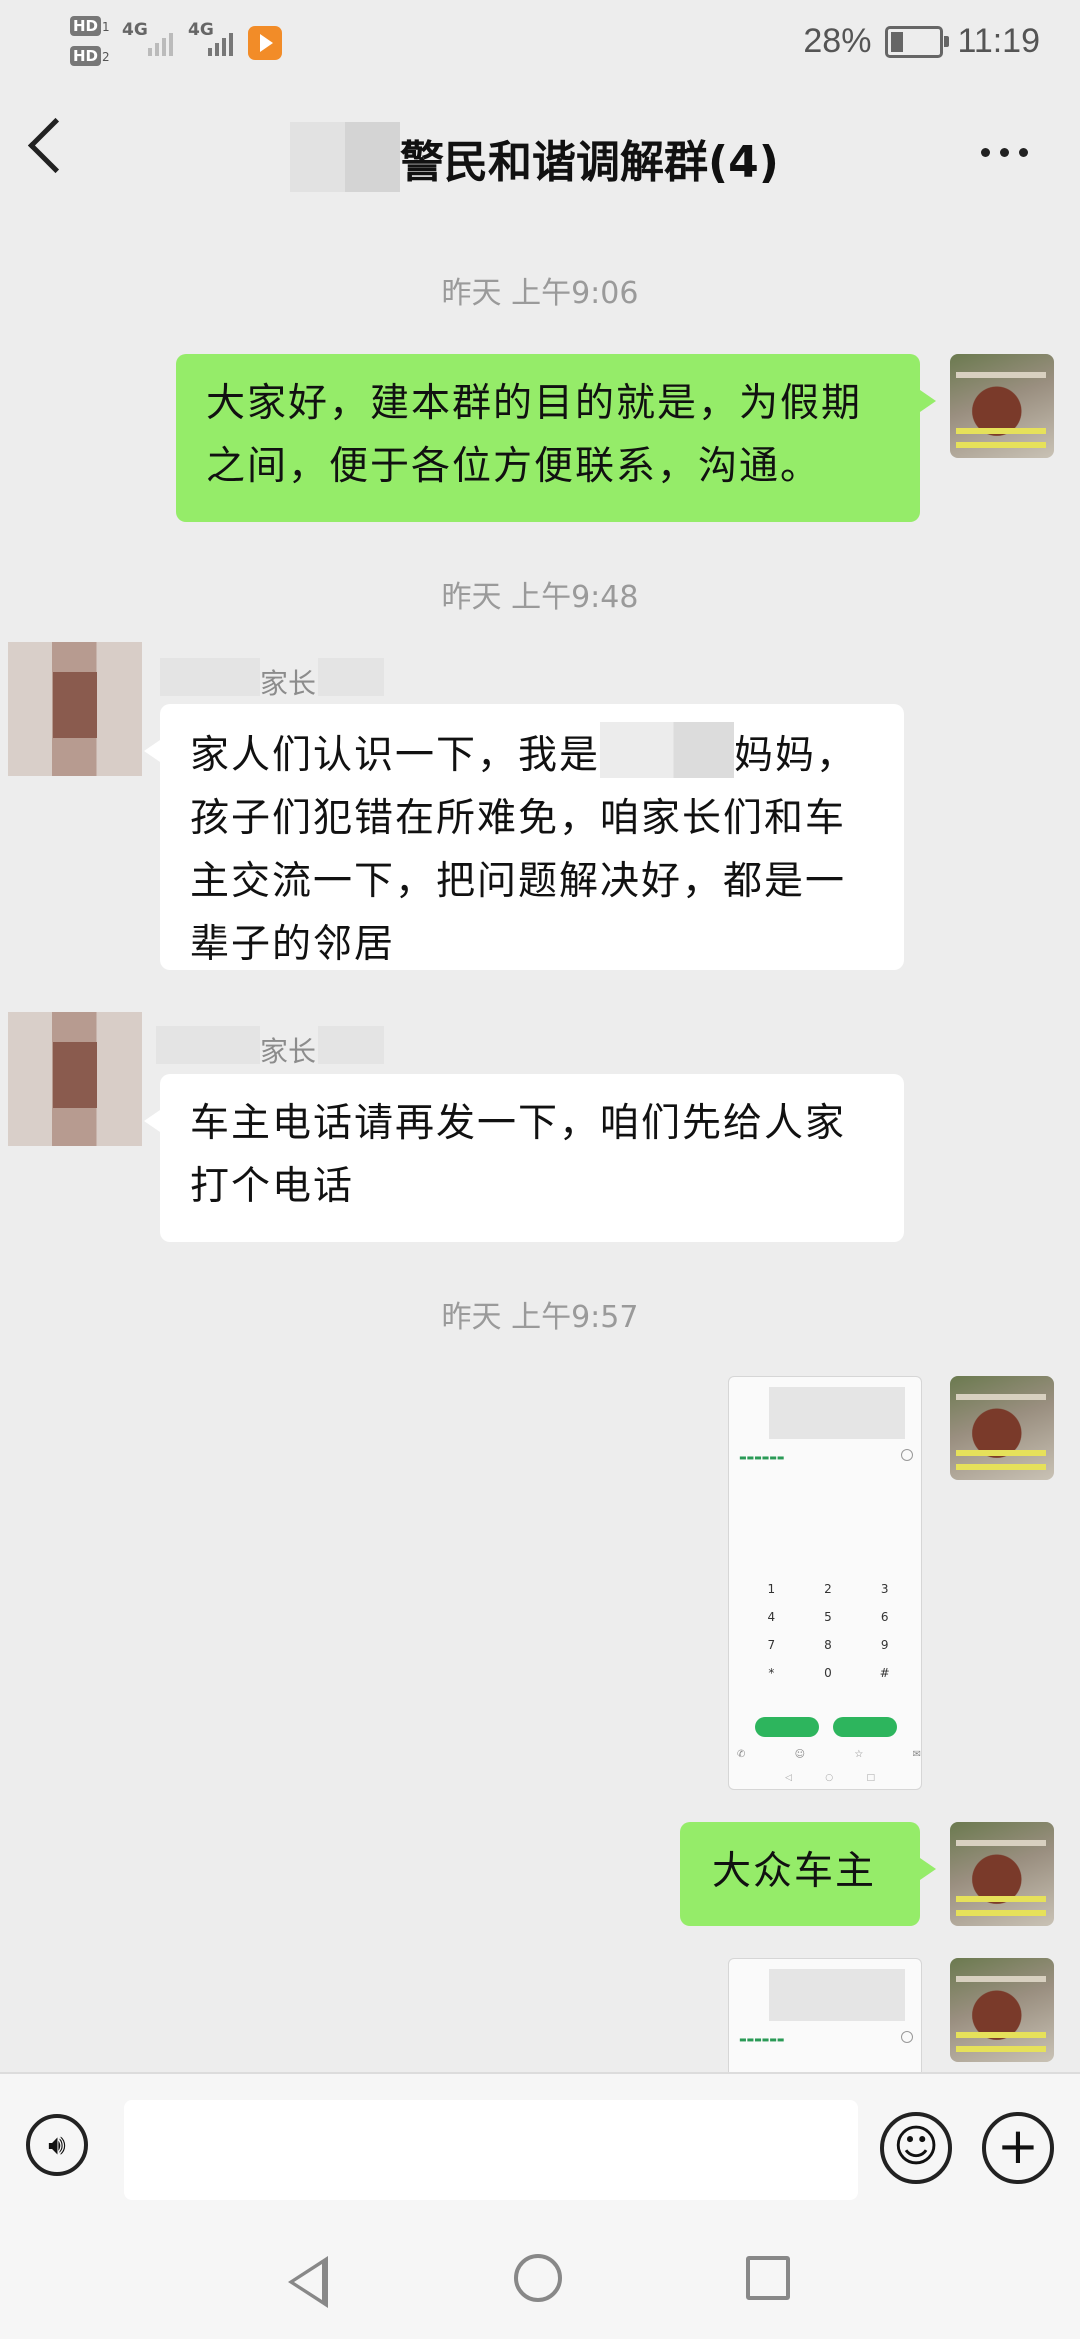  What do you see at coordinates (57, 2145) in the screenshot?
I see `voice-icon: 🔊︎` at bounding box center [57, 2145].